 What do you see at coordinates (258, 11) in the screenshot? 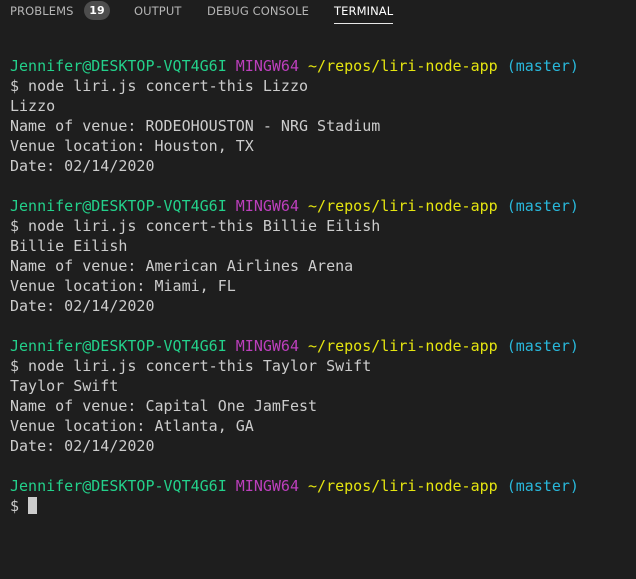
I see `tab-debug-console: DEBUG CONSOLE` at bounding box center [258, 11].